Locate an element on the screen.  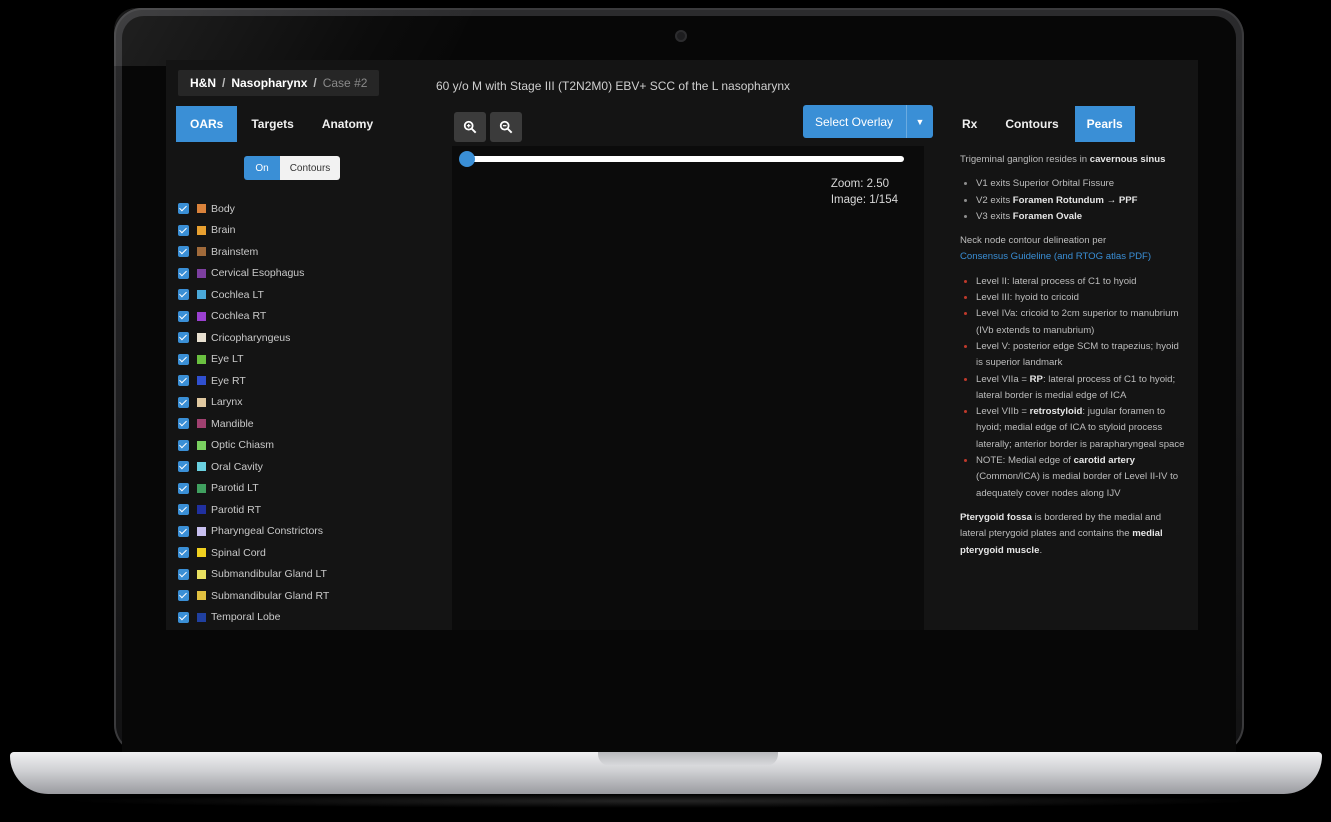
tab-oars: OARs is located at coordinates (207, 124).